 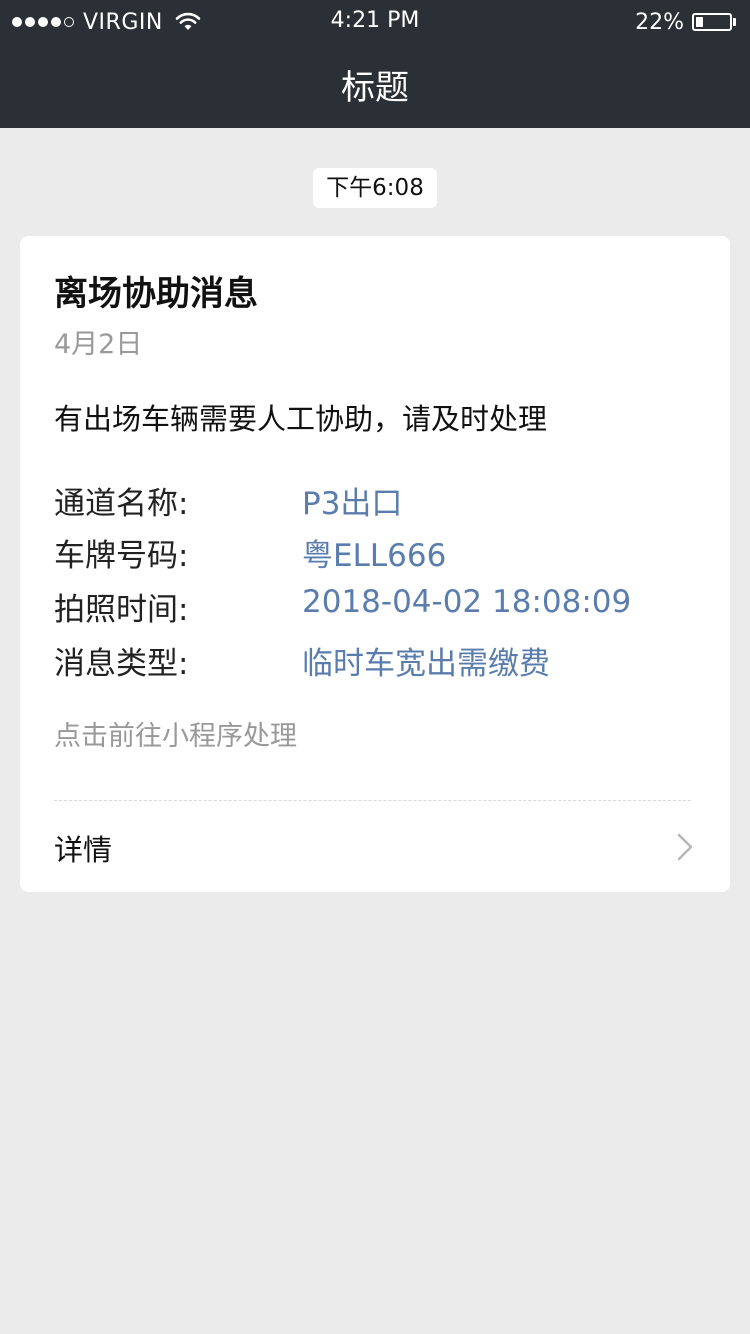 I want to click on message-title: 离场协助消息, so click(x=156, y=294).